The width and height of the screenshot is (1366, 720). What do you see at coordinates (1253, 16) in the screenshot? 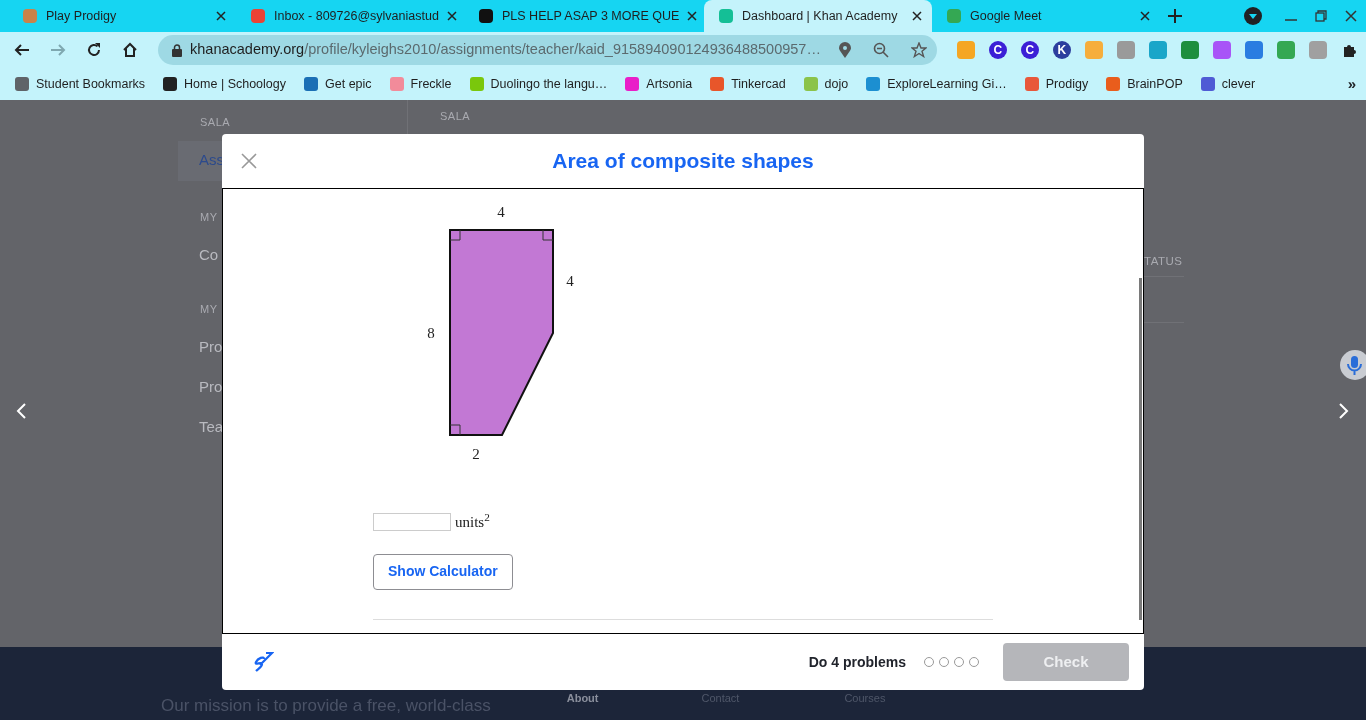
I see `dropdown-icon` at bounding box center [1253, 16].